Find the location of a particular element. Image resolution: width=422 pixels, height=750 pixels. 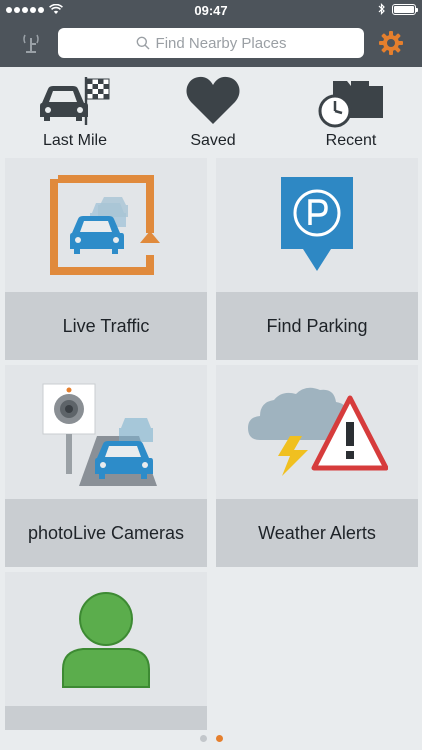

search-input: Find Nearby Places is located at coordinates (211, 43).